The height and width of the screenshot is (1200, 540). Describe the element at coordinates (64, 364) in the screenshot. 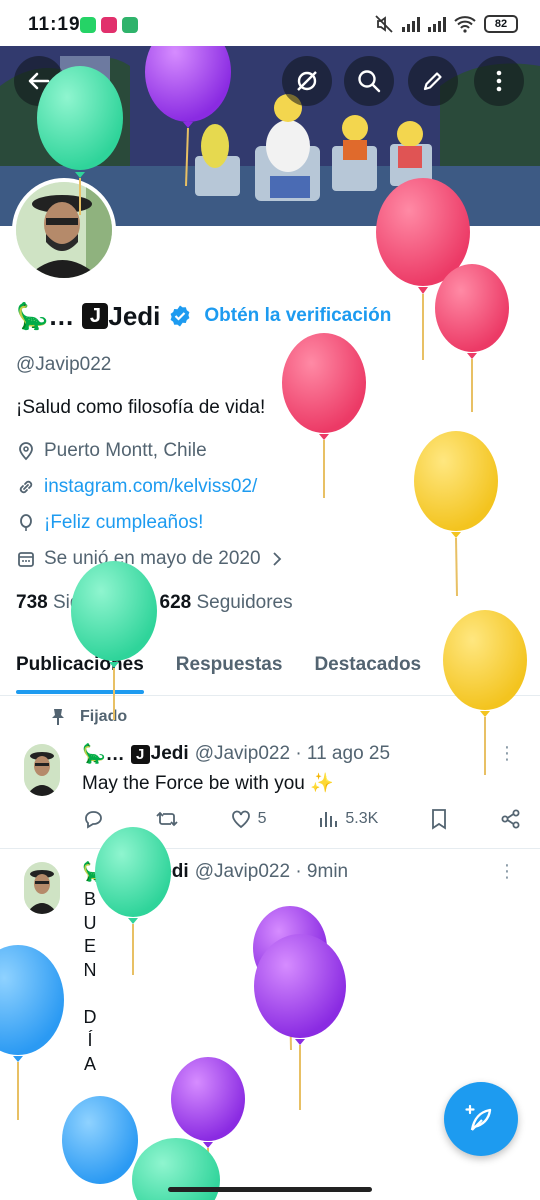

I see `profile-handle: @Javip022` at that location.